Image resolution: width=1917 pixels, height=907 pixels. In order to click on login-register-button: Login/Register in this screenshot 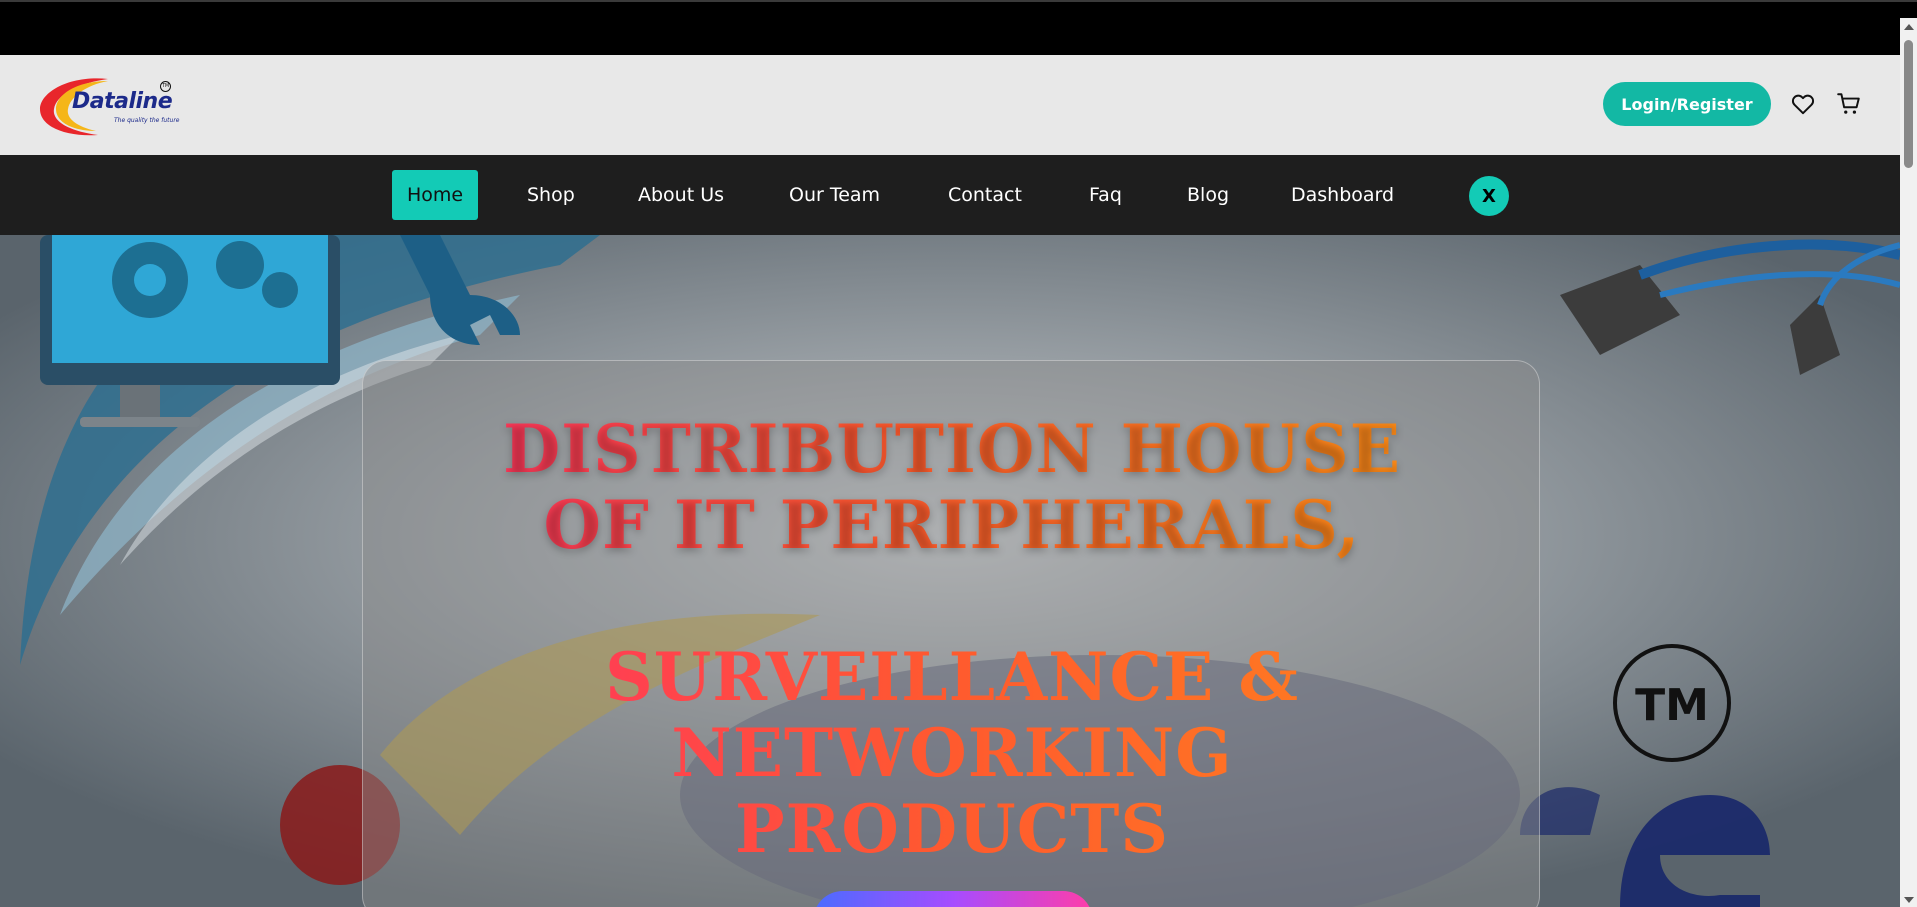, I will do `click(1687, 104)`.